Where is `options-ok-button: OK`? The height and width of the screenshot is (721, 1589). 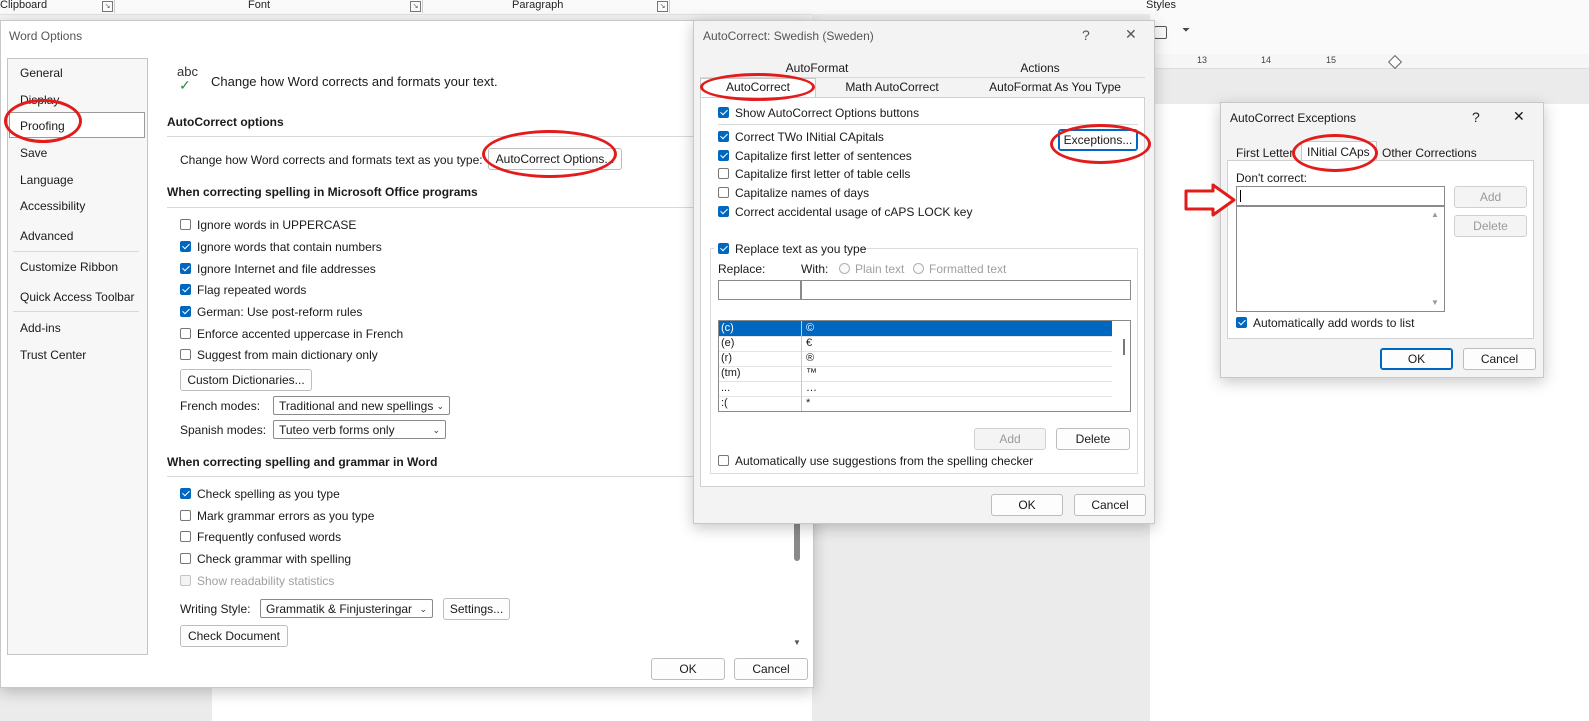 options-ok-button: OK is located at coordinates (688, 669).